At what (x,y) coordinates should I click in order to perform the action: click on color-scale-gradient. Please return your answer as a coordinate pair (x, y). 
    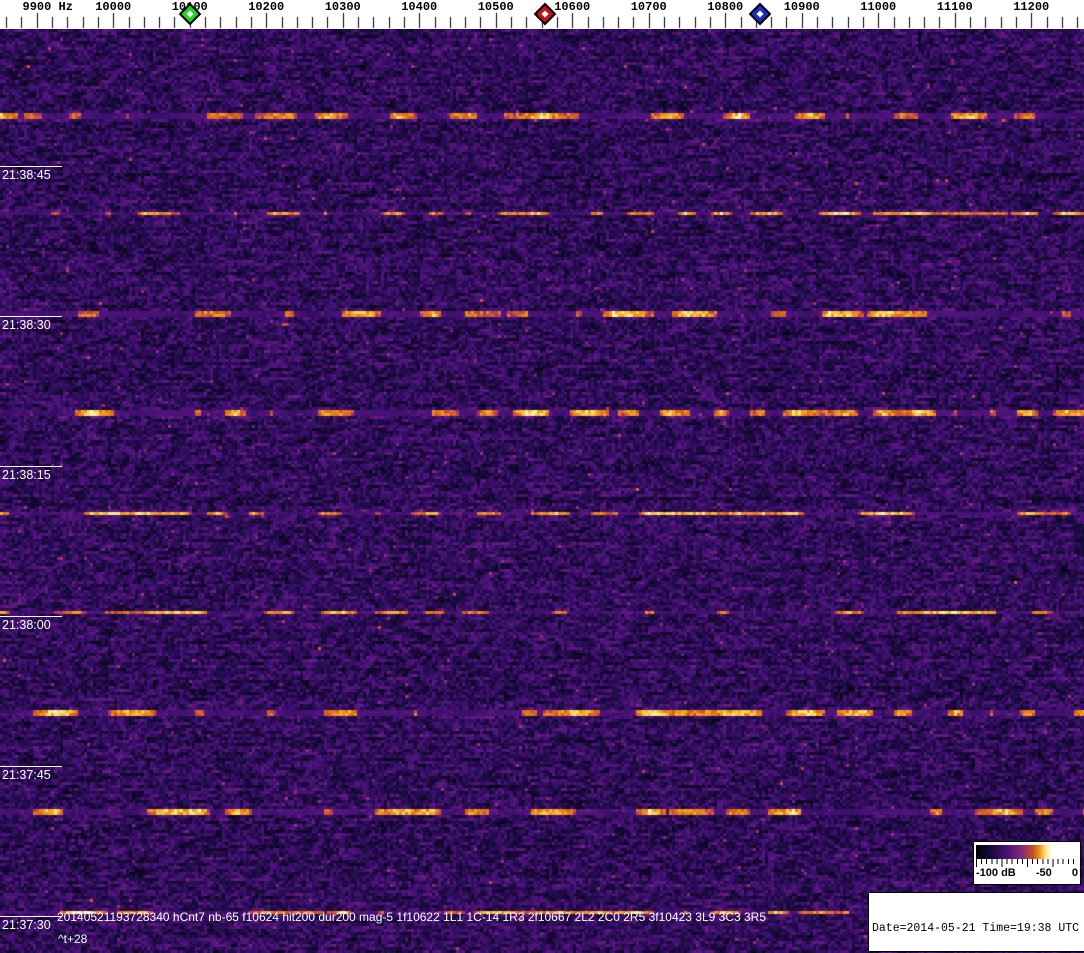
    Looking at the image, I should click on (1027, 852).